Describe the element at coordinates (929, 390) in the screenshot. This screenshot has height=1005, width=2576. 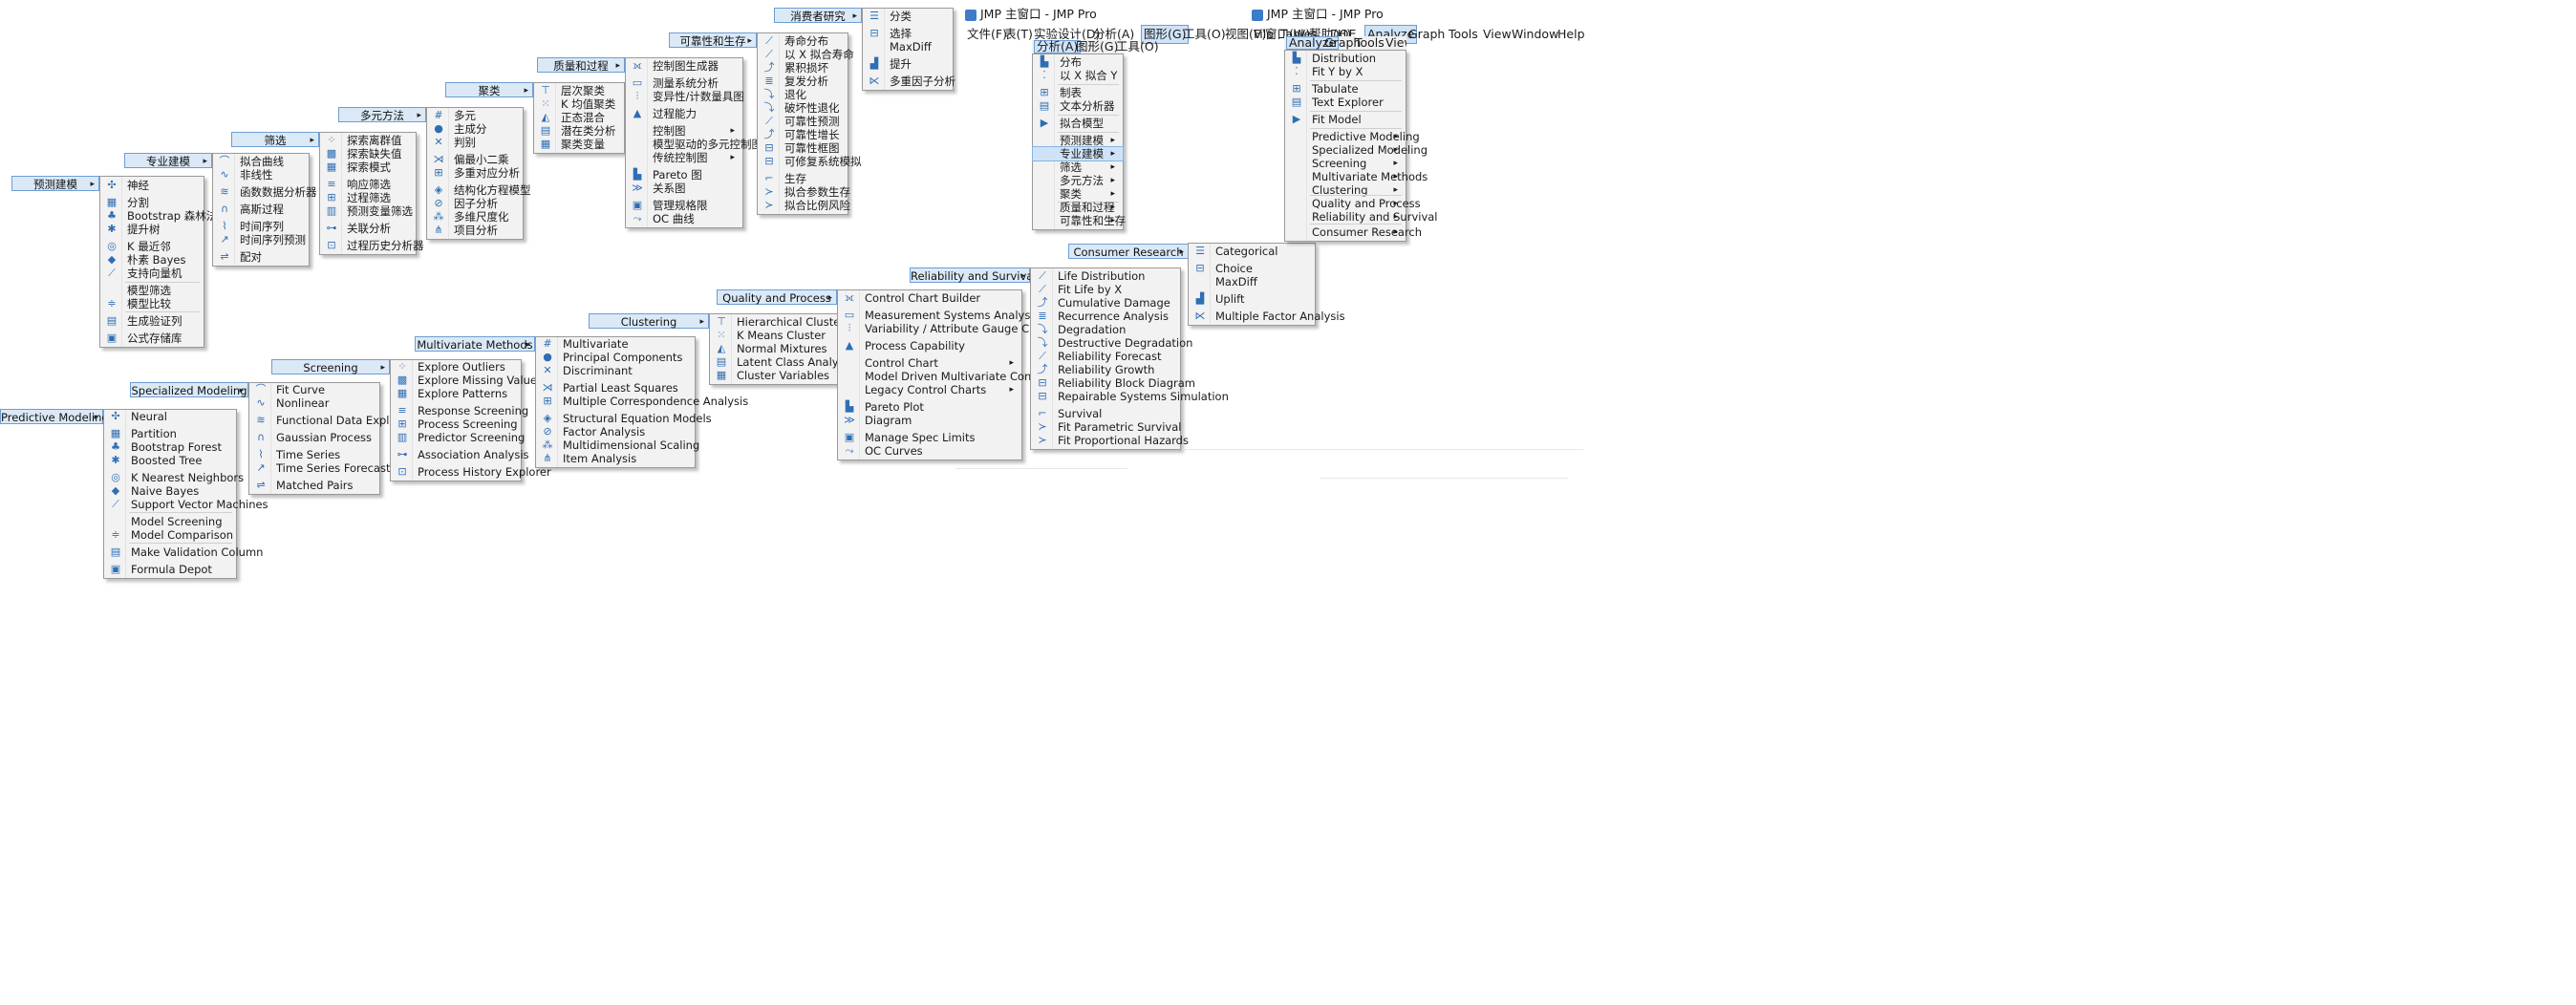
I see `menu-item: Legacy Control Charts ▸` at that location.